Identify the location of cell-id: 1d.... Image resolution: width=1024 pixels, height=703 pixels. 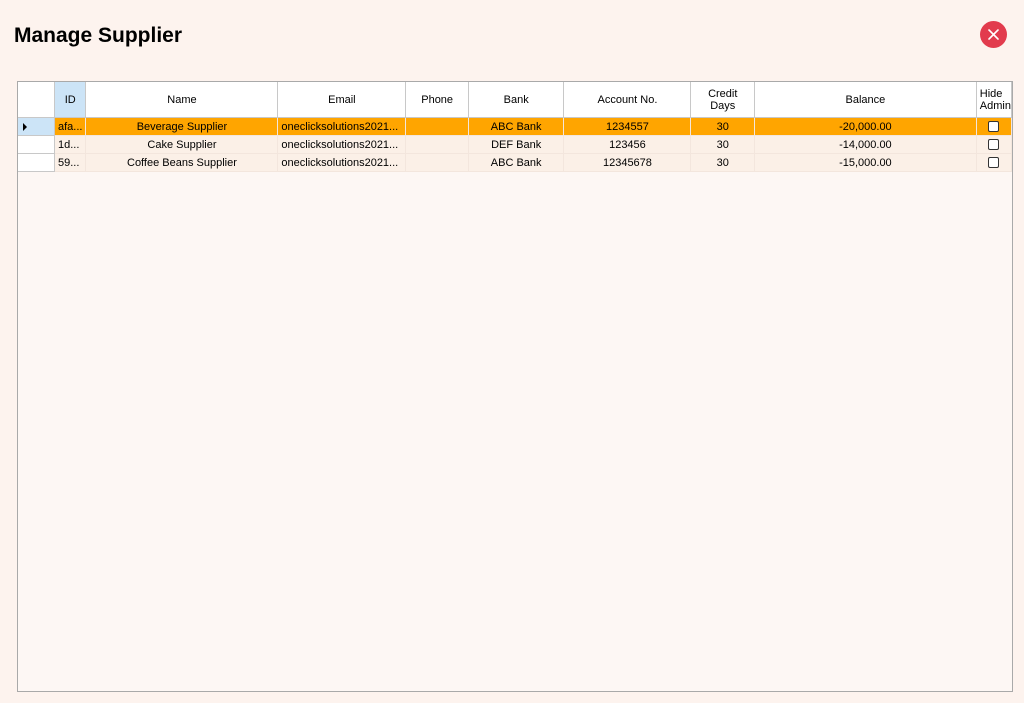
(70, 144).